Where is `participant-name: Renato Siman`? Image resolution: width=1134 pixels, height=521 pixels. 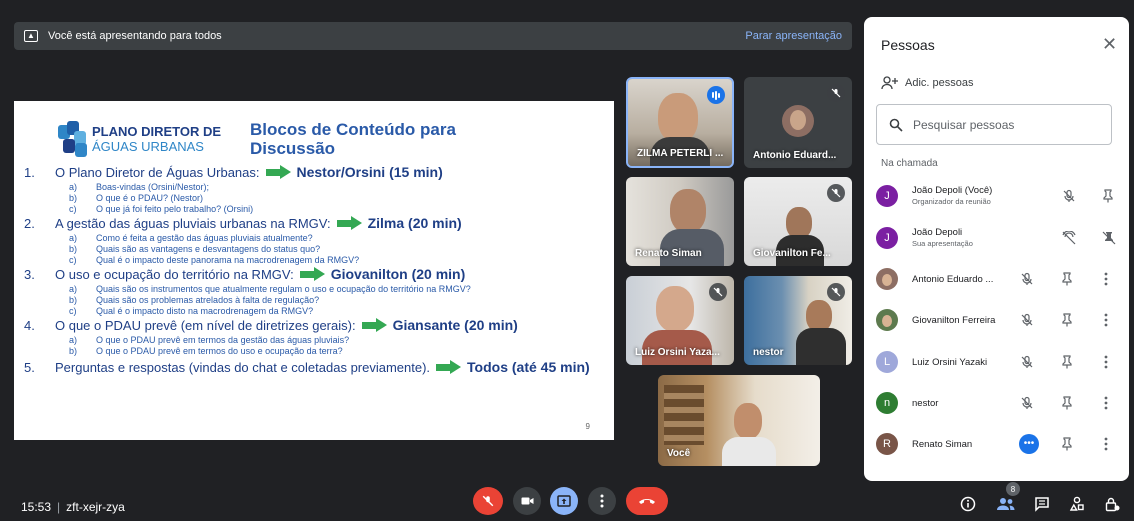
participant-name: Renato Siman is located at coordinates (942, 444).